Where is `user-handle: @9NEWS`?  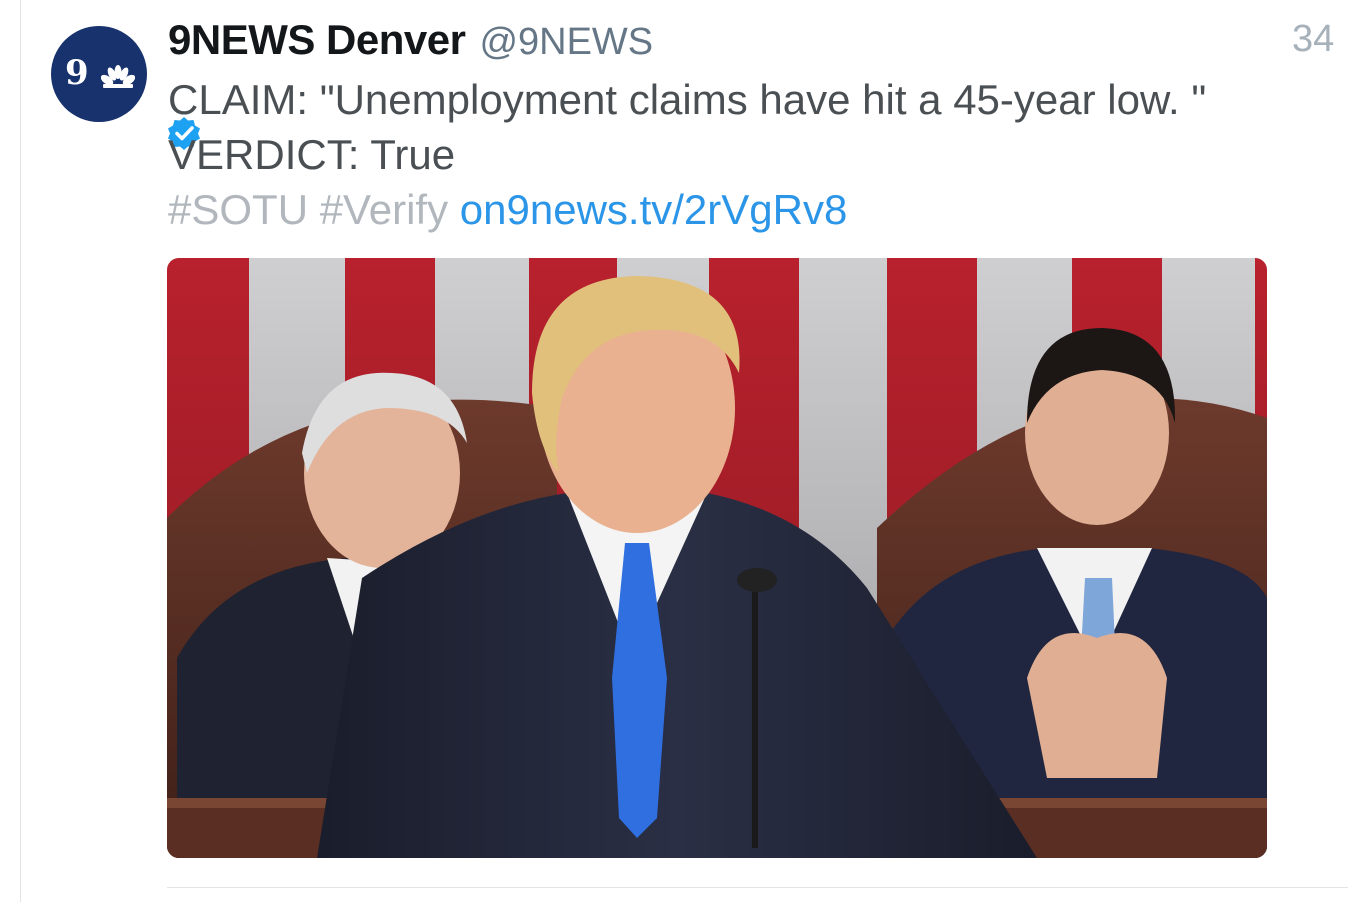
user-handle: @9NEWS is located at coordinates (566, 42).